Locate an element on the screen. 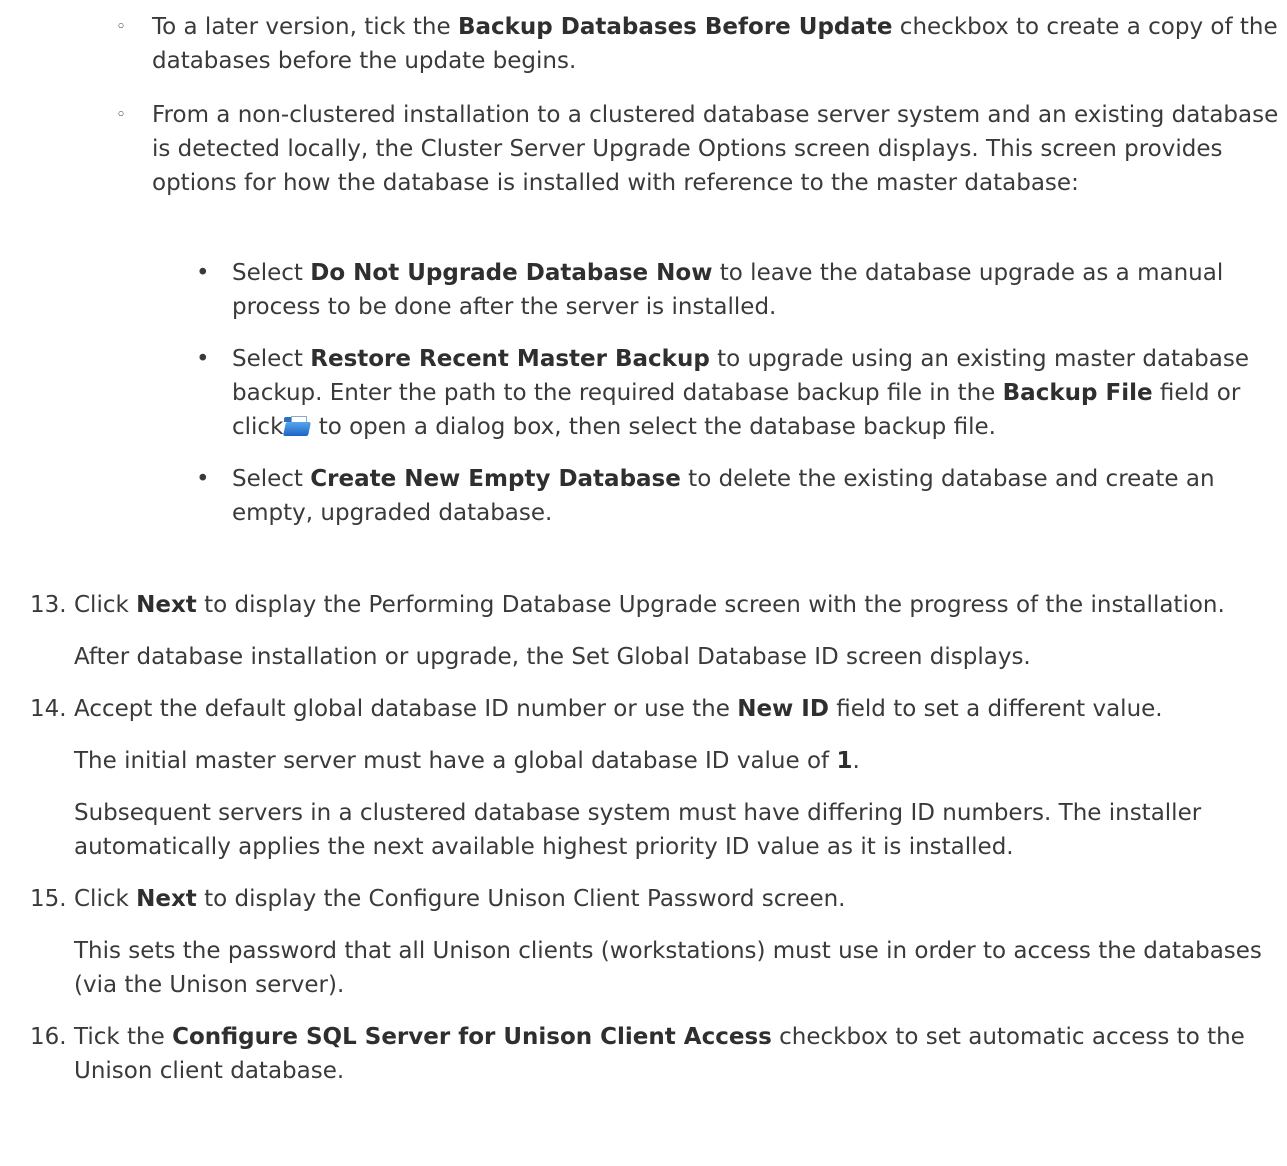 The width and height of the screenshot is (1287, 1166). bold-term: Create New Empty Database is located at coordinates (495, 479).